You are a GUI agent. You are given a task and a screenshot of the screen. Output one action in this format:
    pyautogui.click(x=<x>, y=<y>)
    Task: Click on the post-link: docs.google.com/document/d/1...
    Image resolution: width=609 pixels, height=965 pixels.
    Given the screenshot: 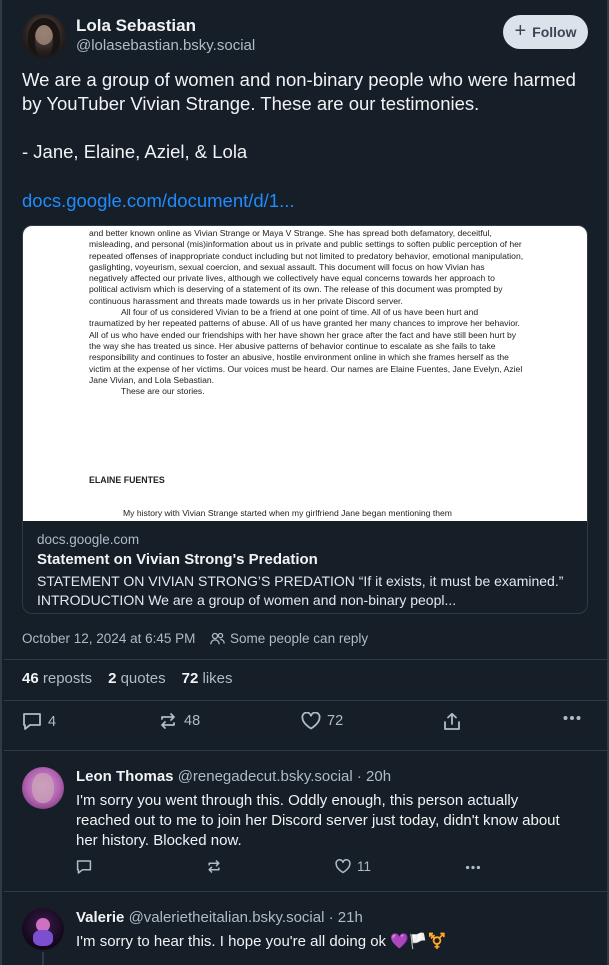 What is the action you would take?
    pyautogui.click(x=158, y=201)
    